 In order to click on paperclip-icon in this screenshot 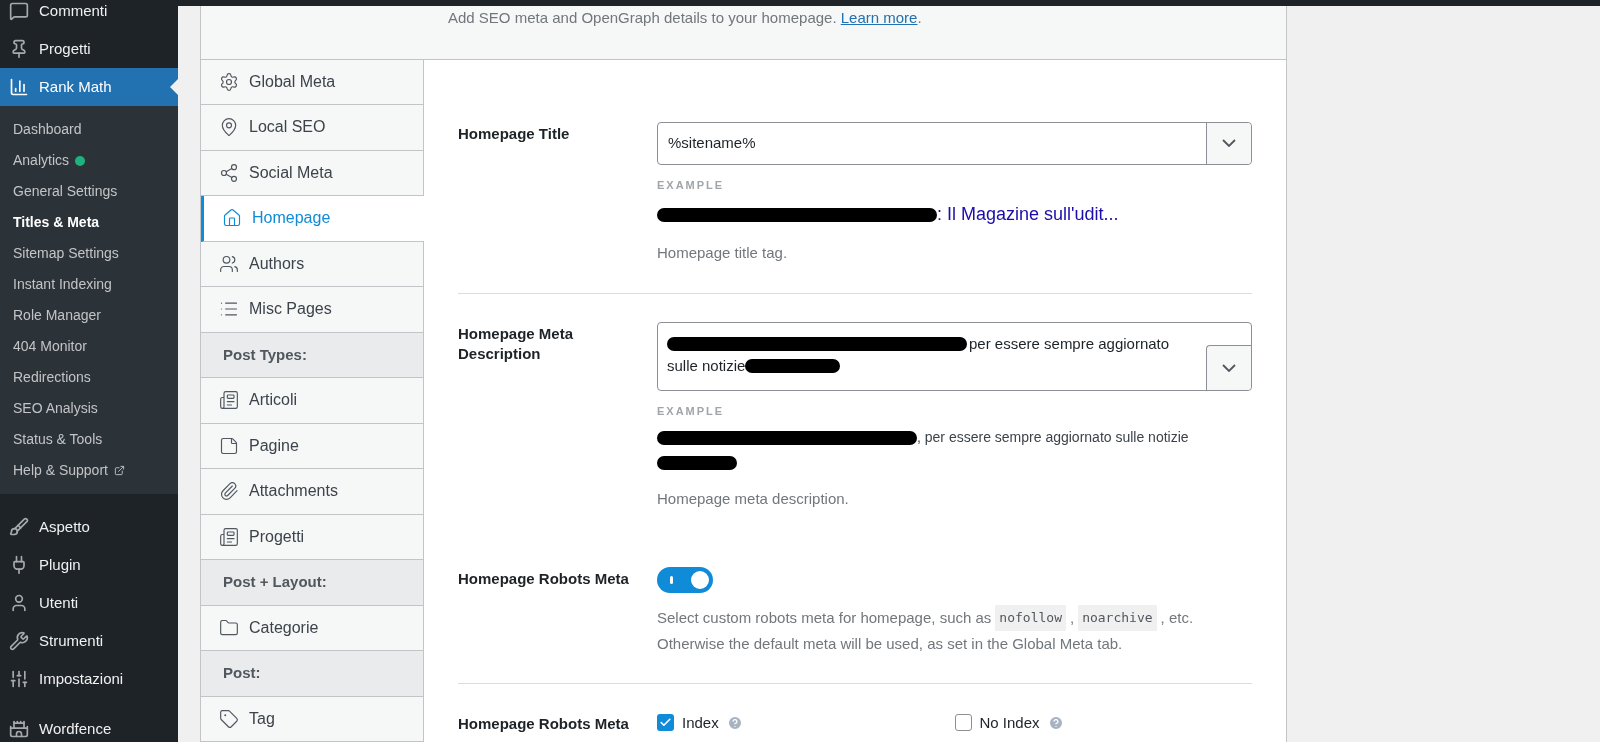, I will do `click(229, 491)`.